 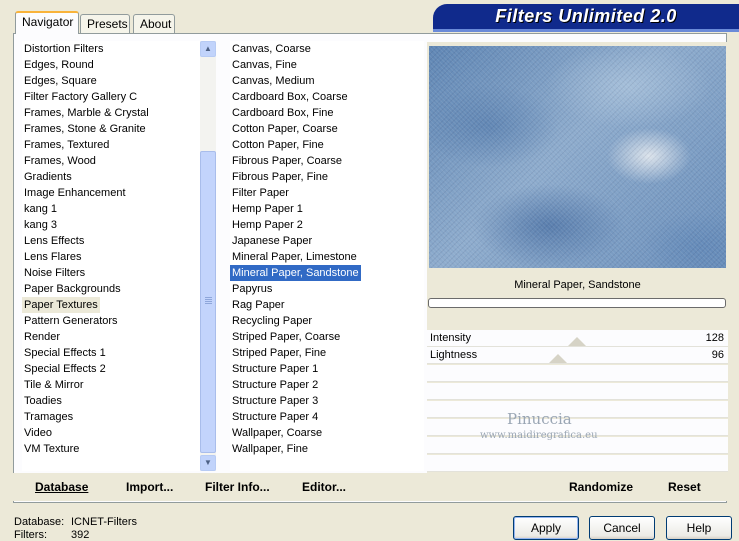 What do you see at coordinates (154, 23) in the screenshot?
I see `tab-about: About` at bounding box center [154, 23].